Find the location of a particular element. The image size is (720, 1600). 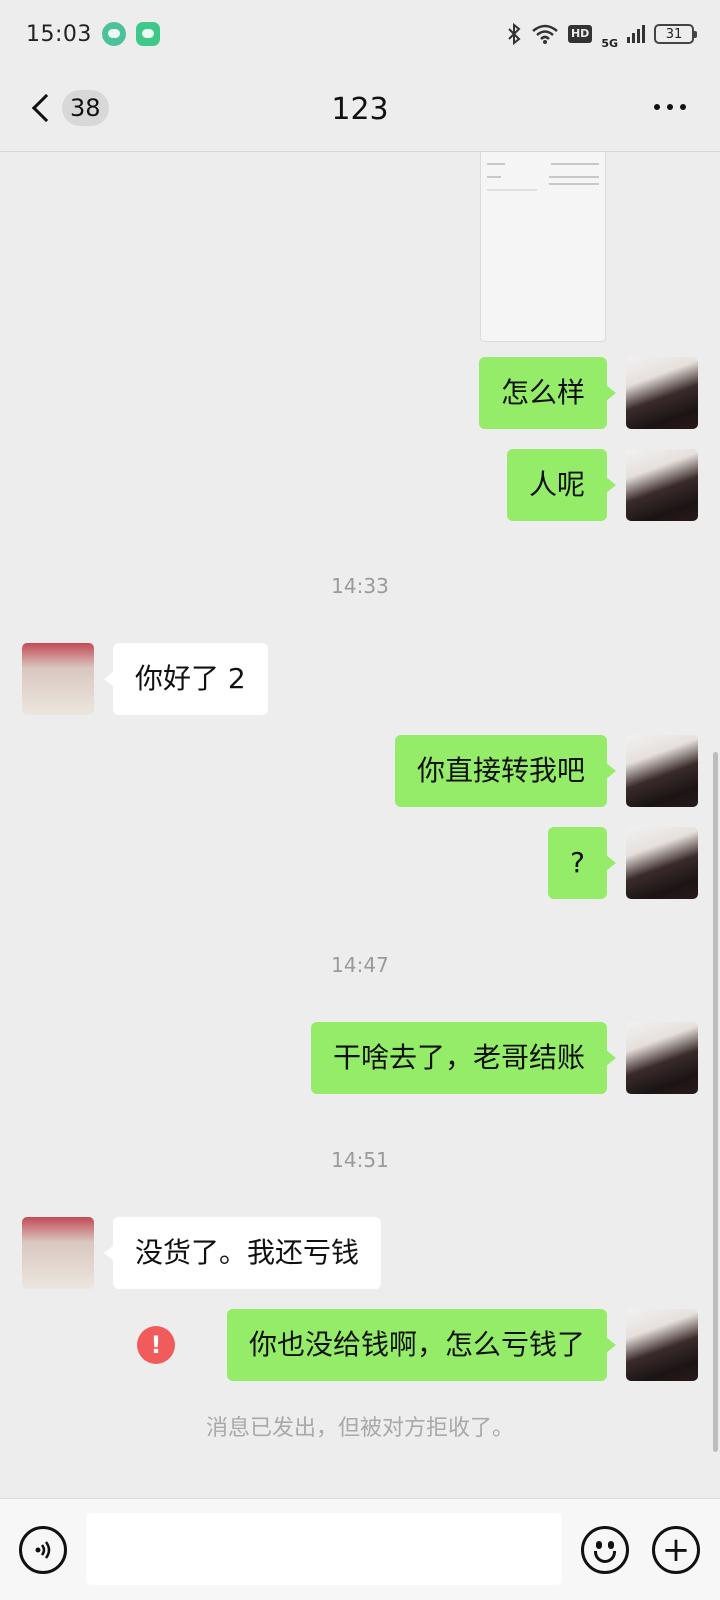

shared-image-message is located at coordinates (543, 247).